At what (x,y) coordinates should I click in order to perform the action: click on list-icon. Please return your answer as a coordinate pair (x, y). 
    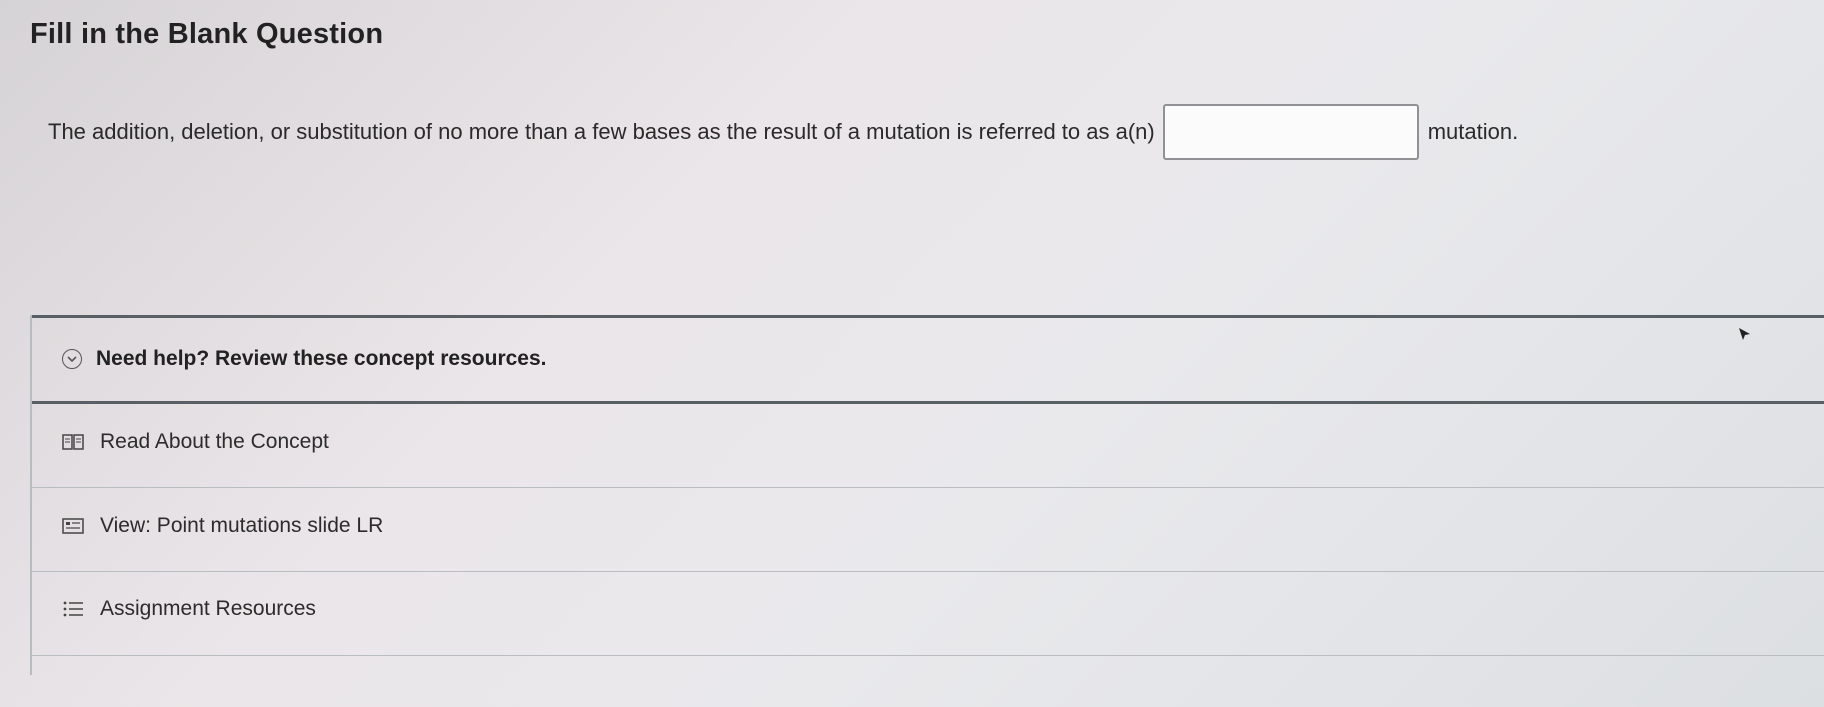
    Looking at the image, I should click on (73, 609).